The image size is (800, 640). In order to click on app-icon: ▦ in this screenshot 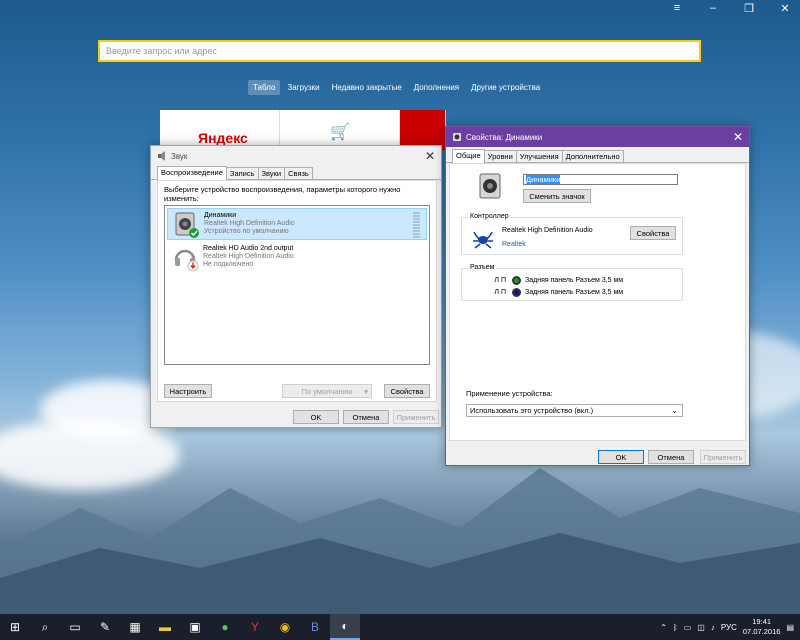, I will do `click(135, 627)`.